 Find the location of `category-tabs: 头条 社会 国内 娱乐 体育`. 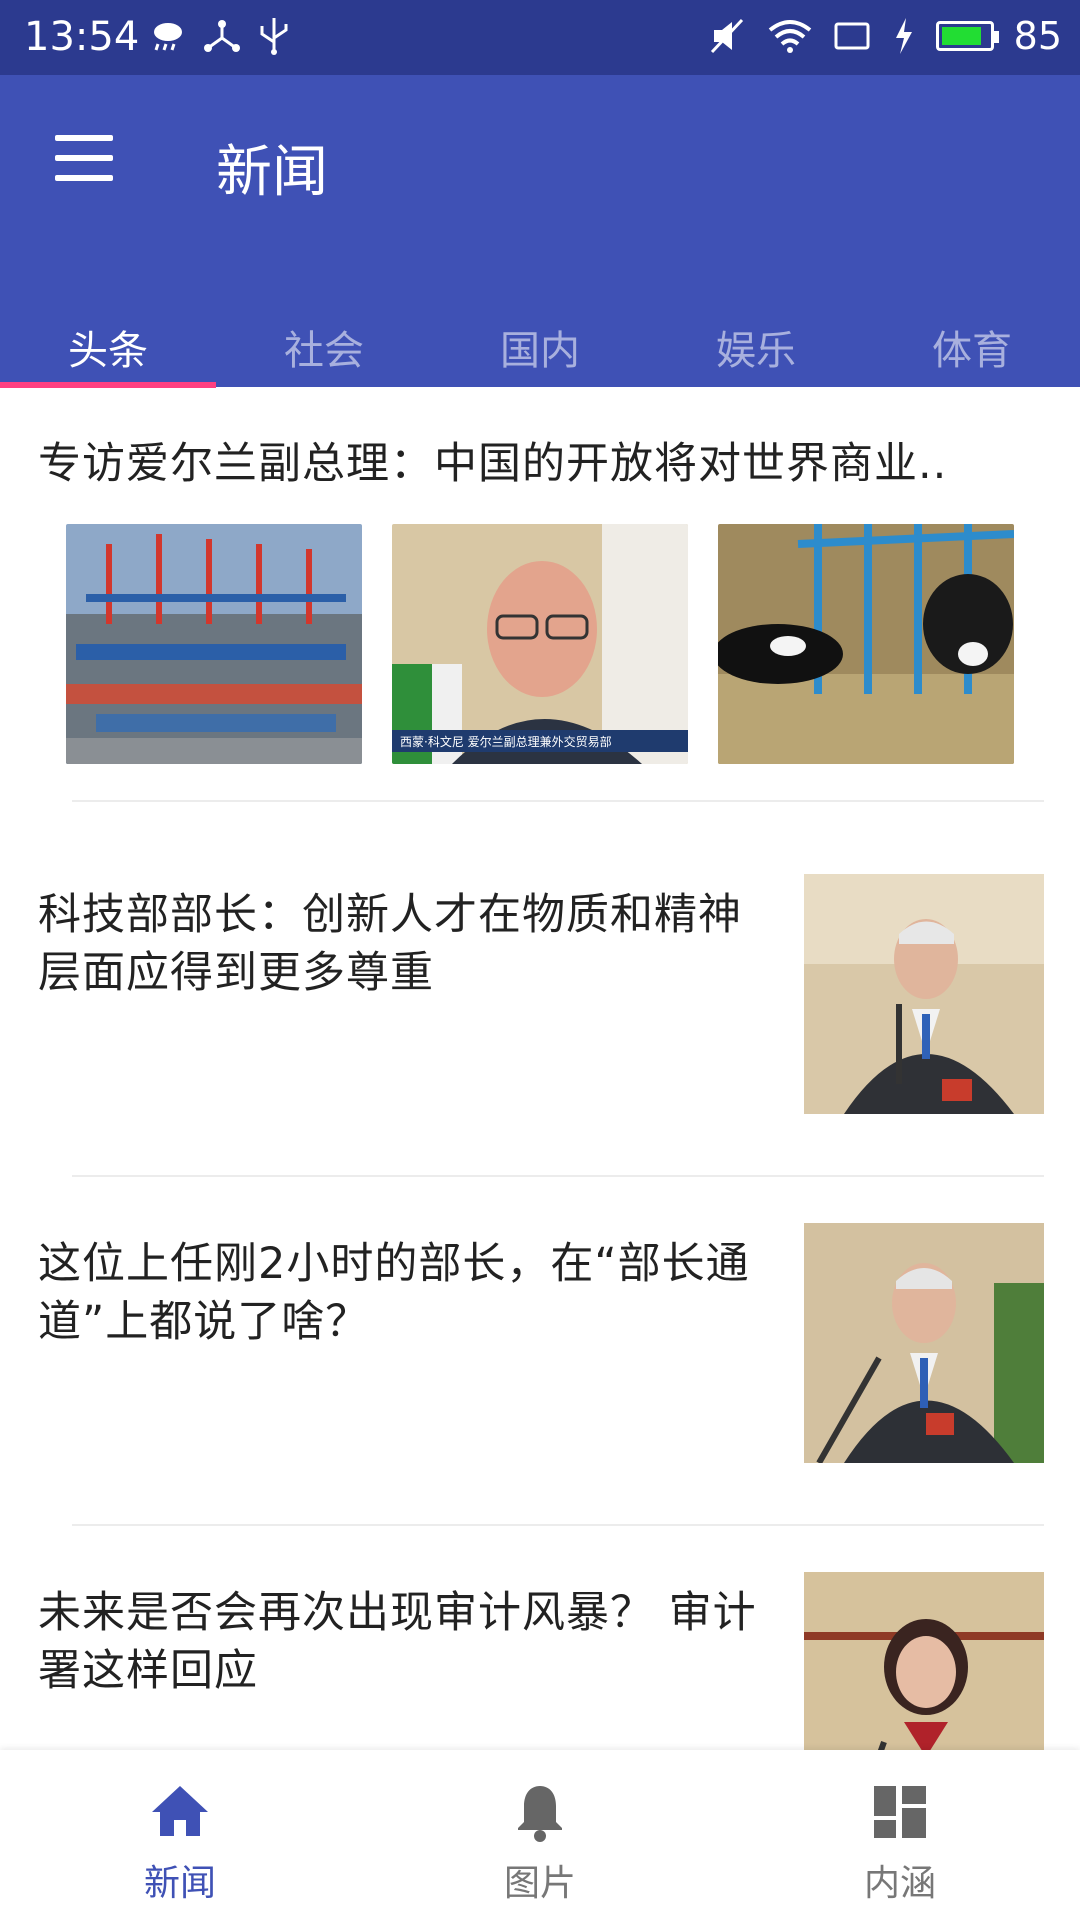

category-tabs: 头条 社会 国内 娱乐 体育 is located at coordinates (540, 333).